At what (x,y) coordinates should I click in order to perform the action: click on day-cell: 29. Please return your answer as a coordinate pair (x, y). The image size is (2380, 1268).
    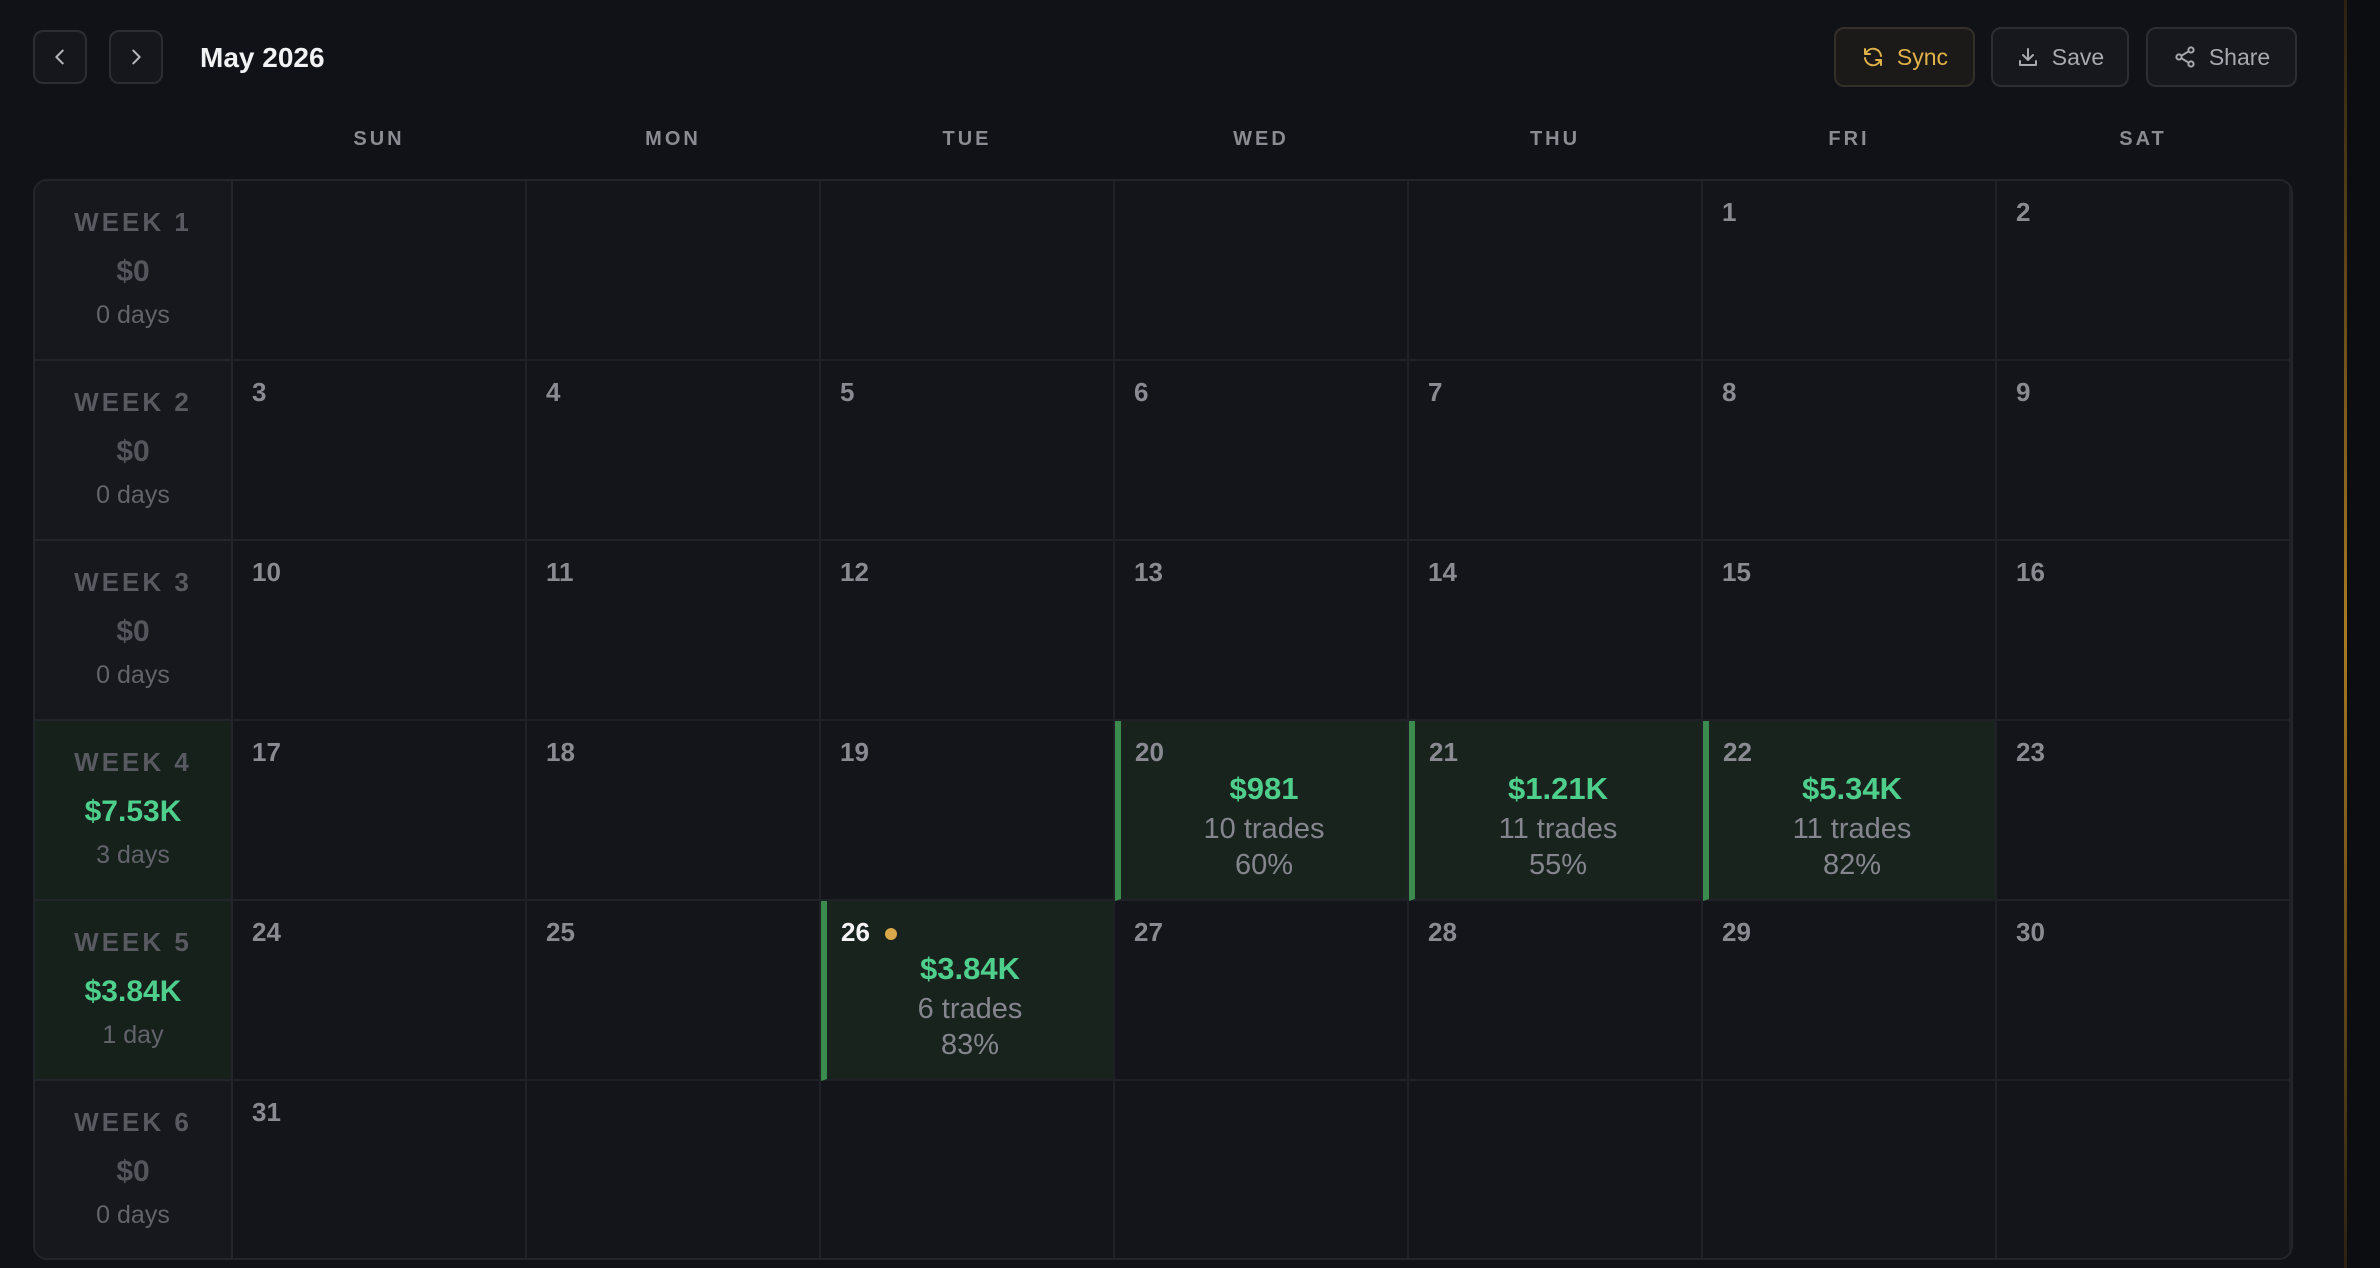
    Looking at the image, I should click on (1850, 991).